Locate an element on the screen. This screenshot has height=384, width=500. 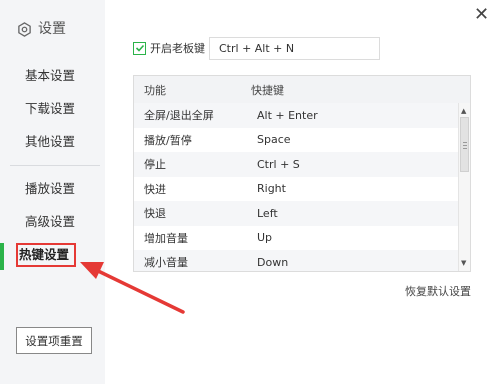
shortcut-cell: Left is located at coordinates (267, 213).